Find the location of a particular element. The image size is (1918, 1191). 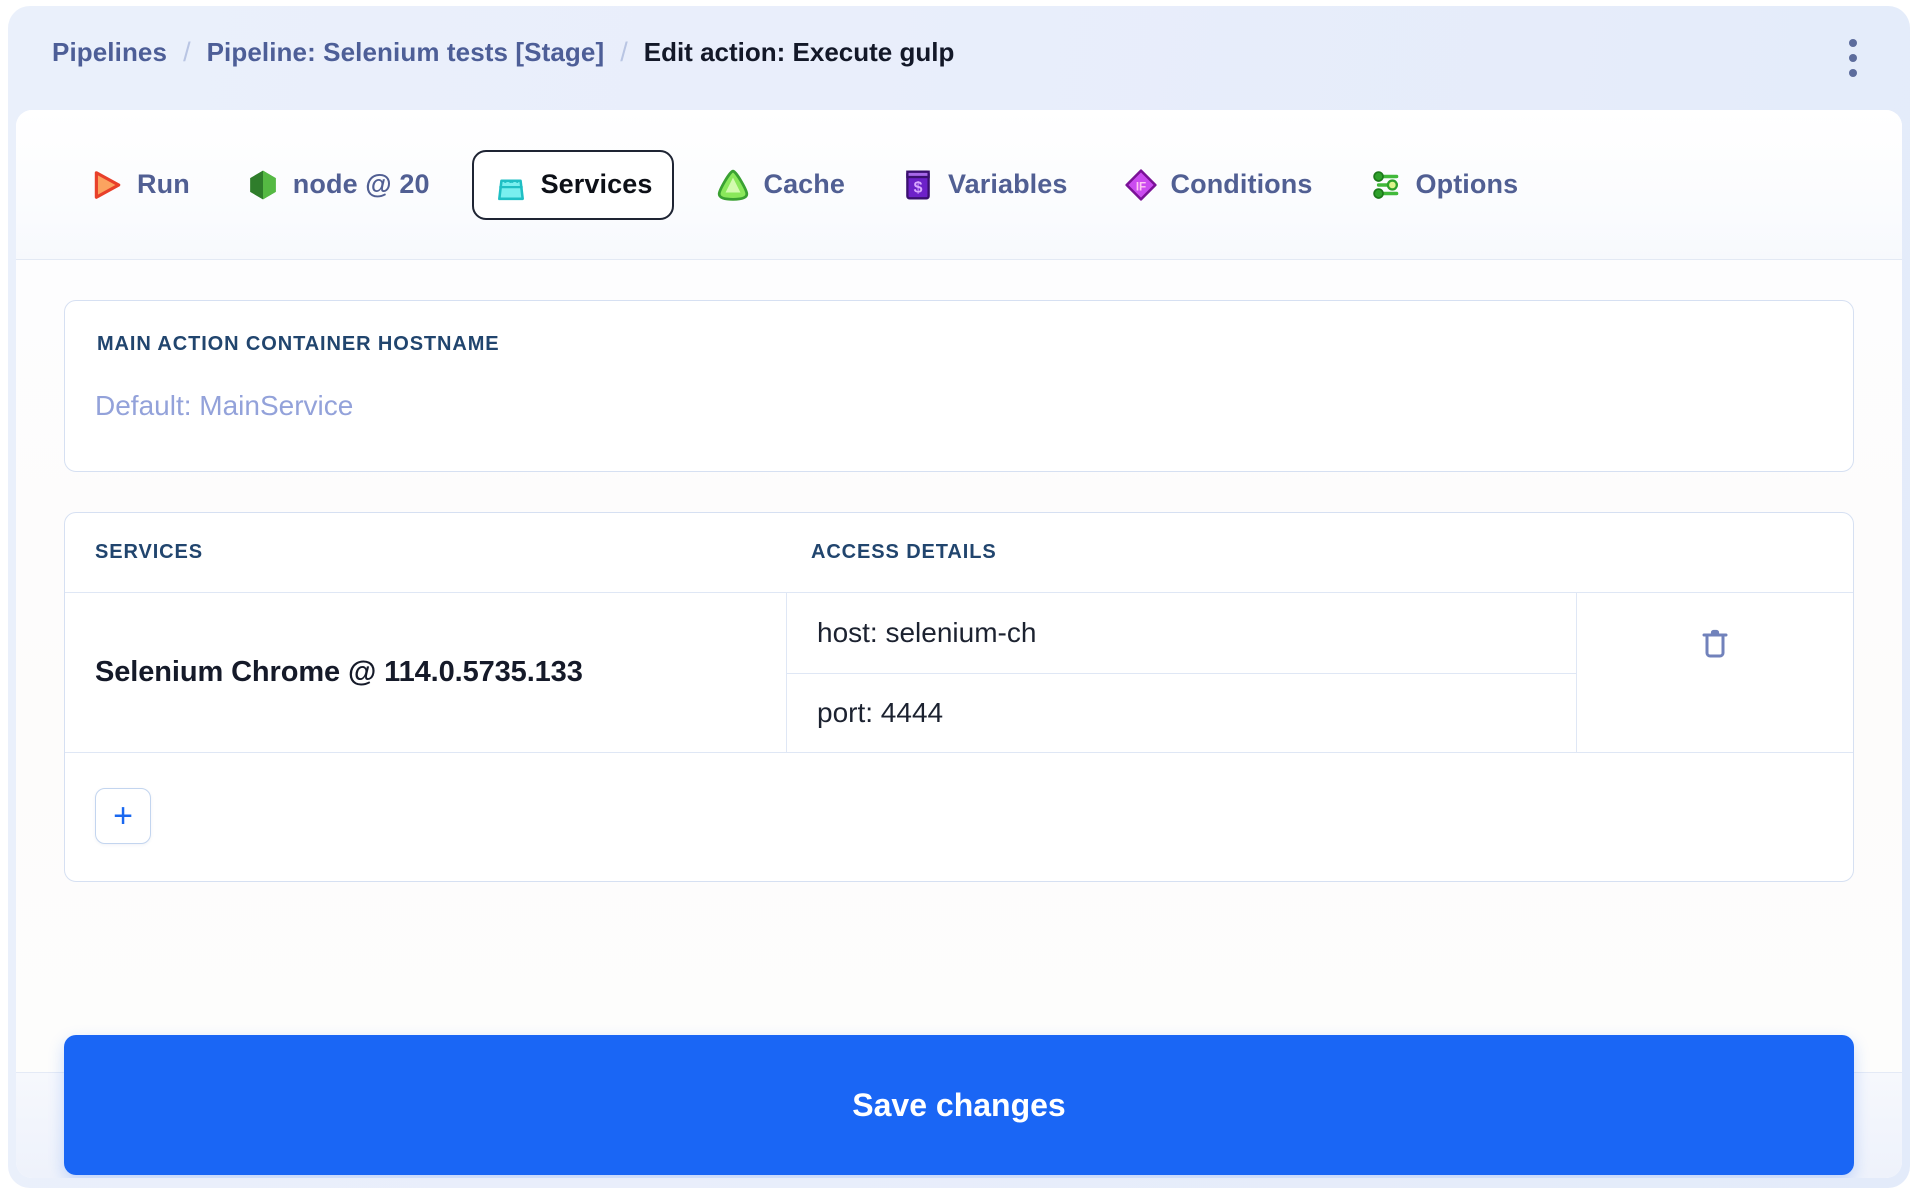

tab-conditions: IF Conditions is located at coordinates (1218, 185).